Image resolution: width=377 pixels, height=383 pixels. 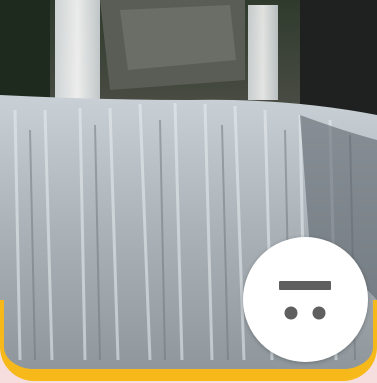 I want to click on remove-button, so click(x=305, y=299).